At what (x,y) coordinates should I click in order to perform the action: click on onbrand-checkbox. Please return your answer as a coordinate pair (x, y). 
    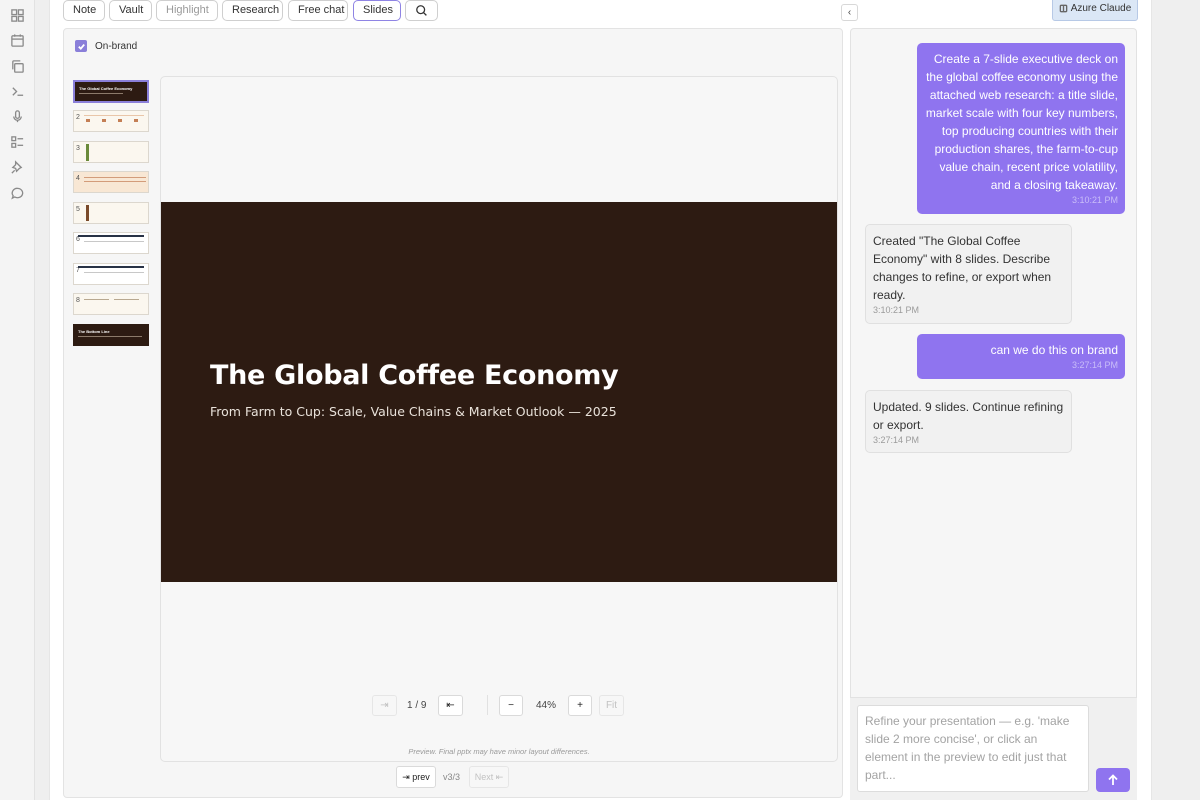
    Looking at the image, I should click on (81, 46).